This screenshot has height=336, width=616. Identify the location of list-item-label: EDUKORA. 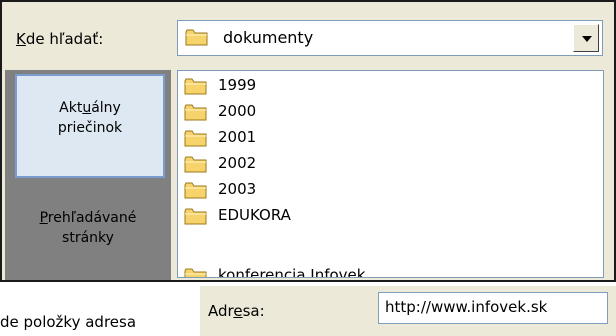
(254, 215).